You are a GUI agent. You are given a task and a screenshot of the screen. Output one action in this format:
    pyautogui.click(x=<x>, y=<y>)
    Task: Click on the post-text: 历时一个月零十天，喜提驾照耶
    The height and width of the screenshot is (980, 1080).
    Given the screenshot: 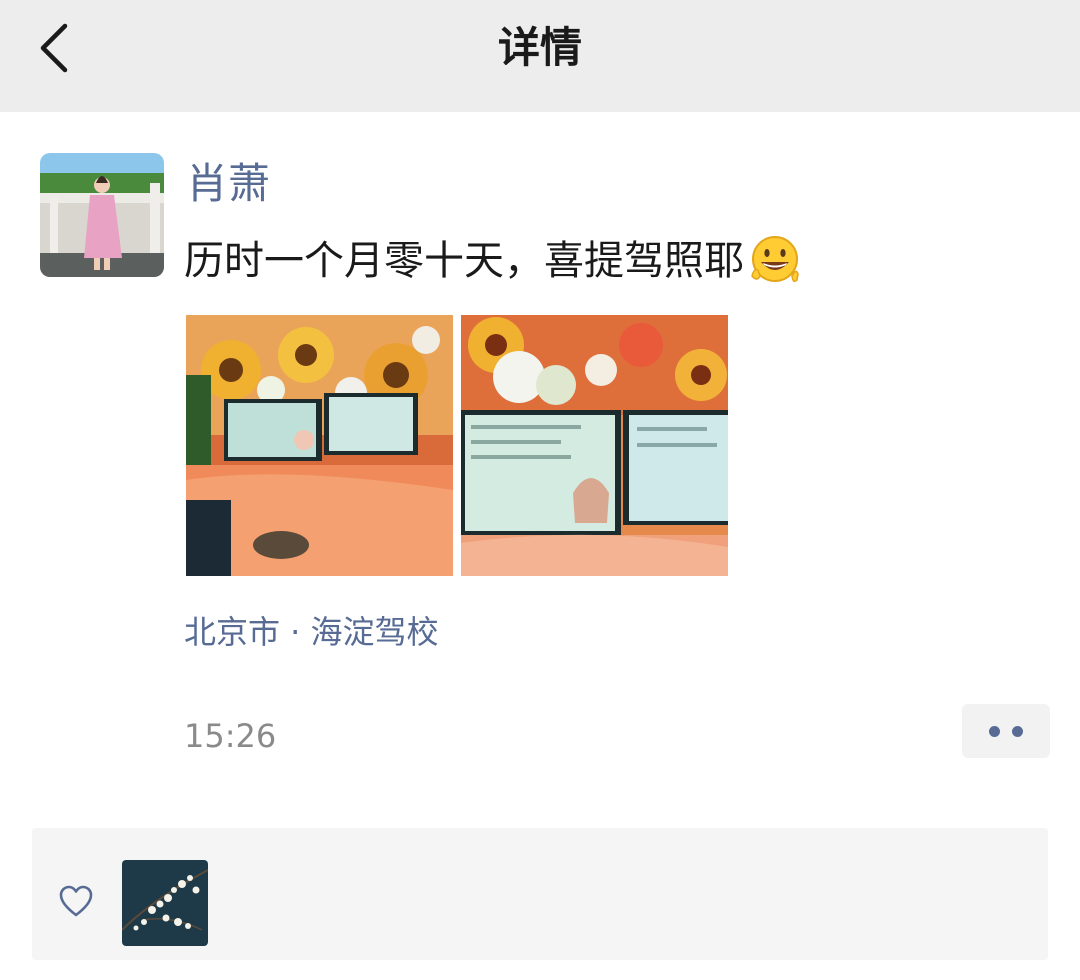 What is the action you would take?
    pyautogui.click(x=494, y=261)
    